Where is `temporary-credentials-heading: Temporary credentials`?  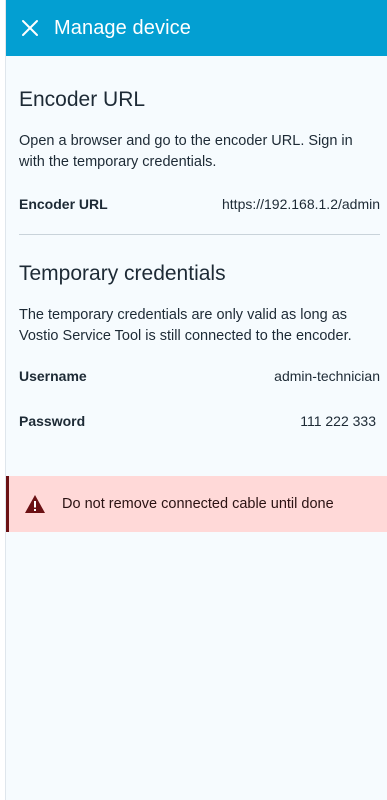
temporary-credentials-heading: Temporary credentials is located at coordinates (122, 273).